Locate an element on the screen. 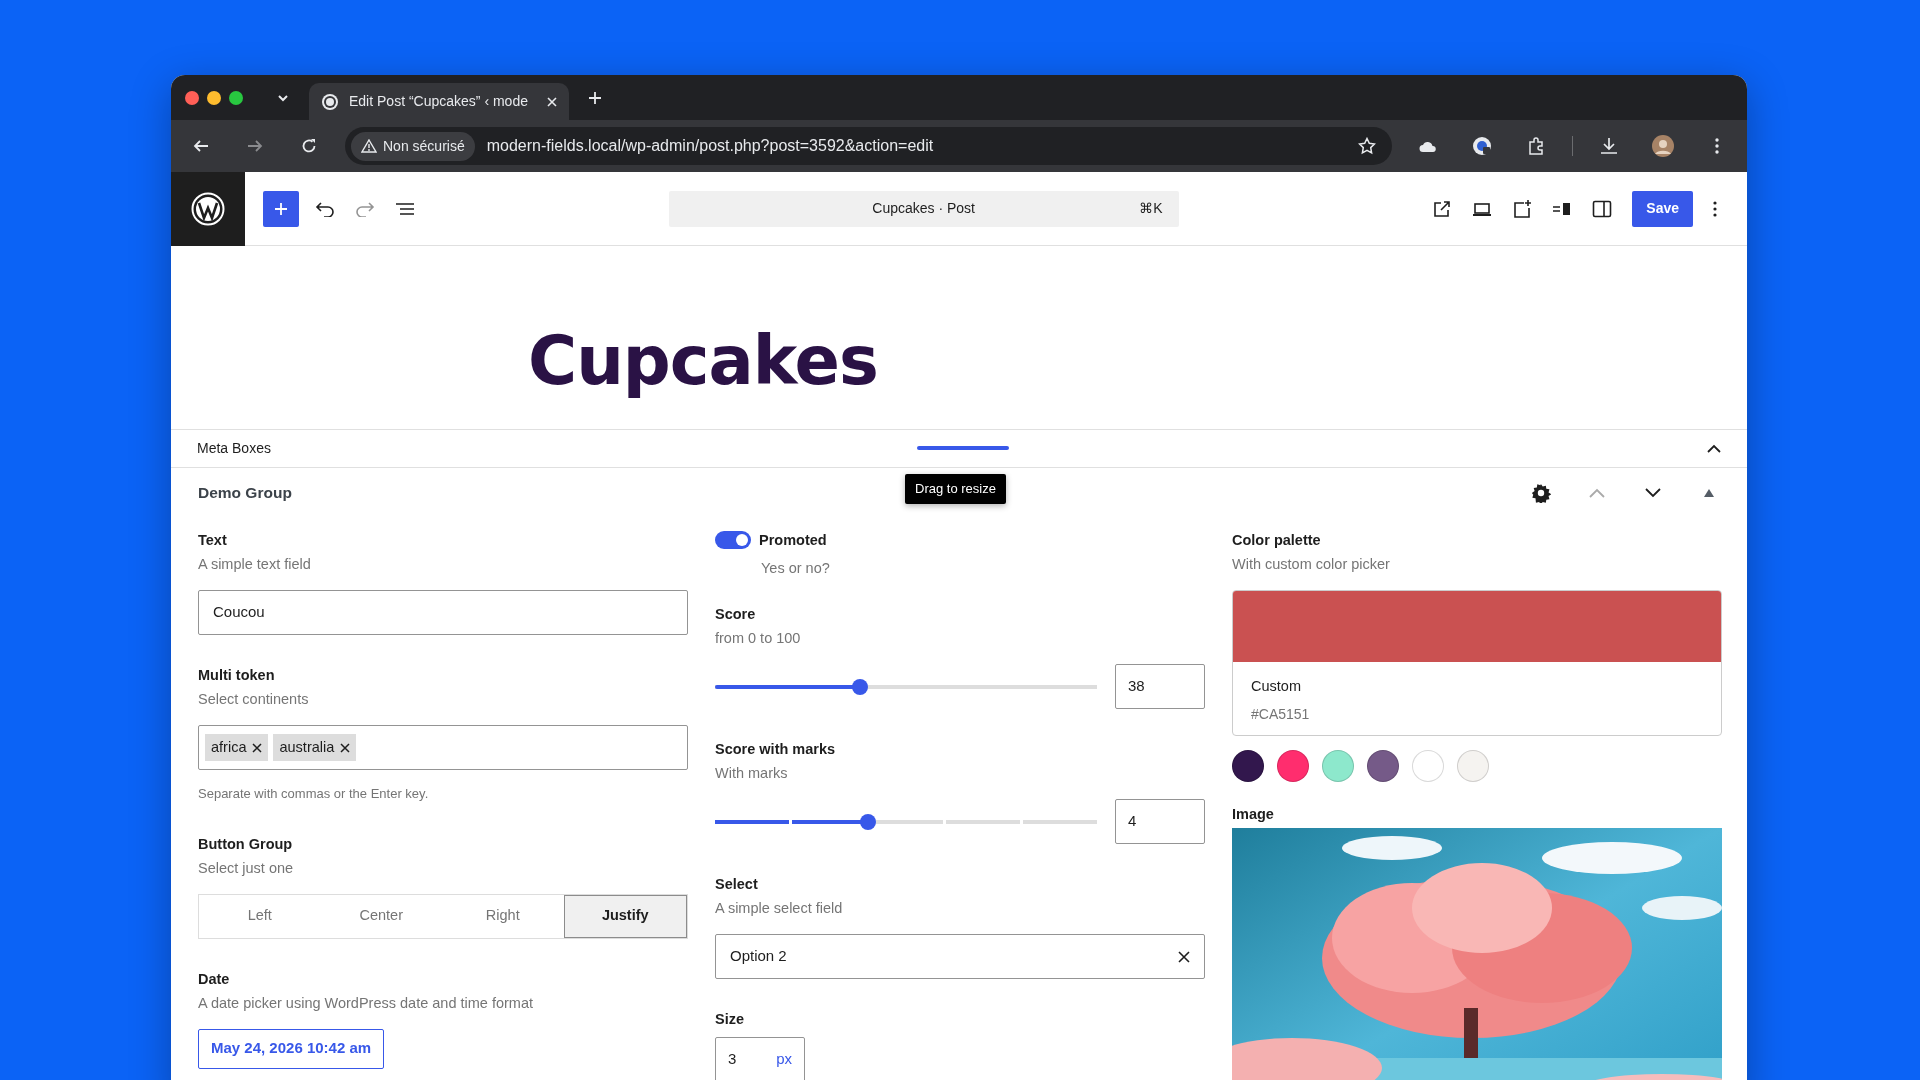 This screenshot has width=1920, height=1080. site-logo-button is located at coordinates (208, 208).